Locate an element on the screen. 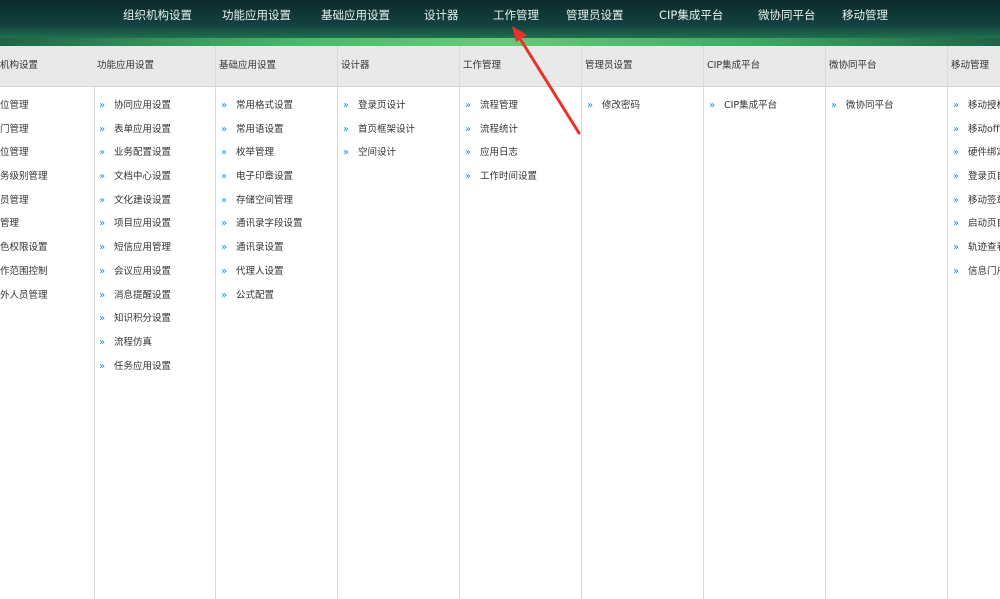  menu-item: » 流程统计 is located at coordinates (523, 130).